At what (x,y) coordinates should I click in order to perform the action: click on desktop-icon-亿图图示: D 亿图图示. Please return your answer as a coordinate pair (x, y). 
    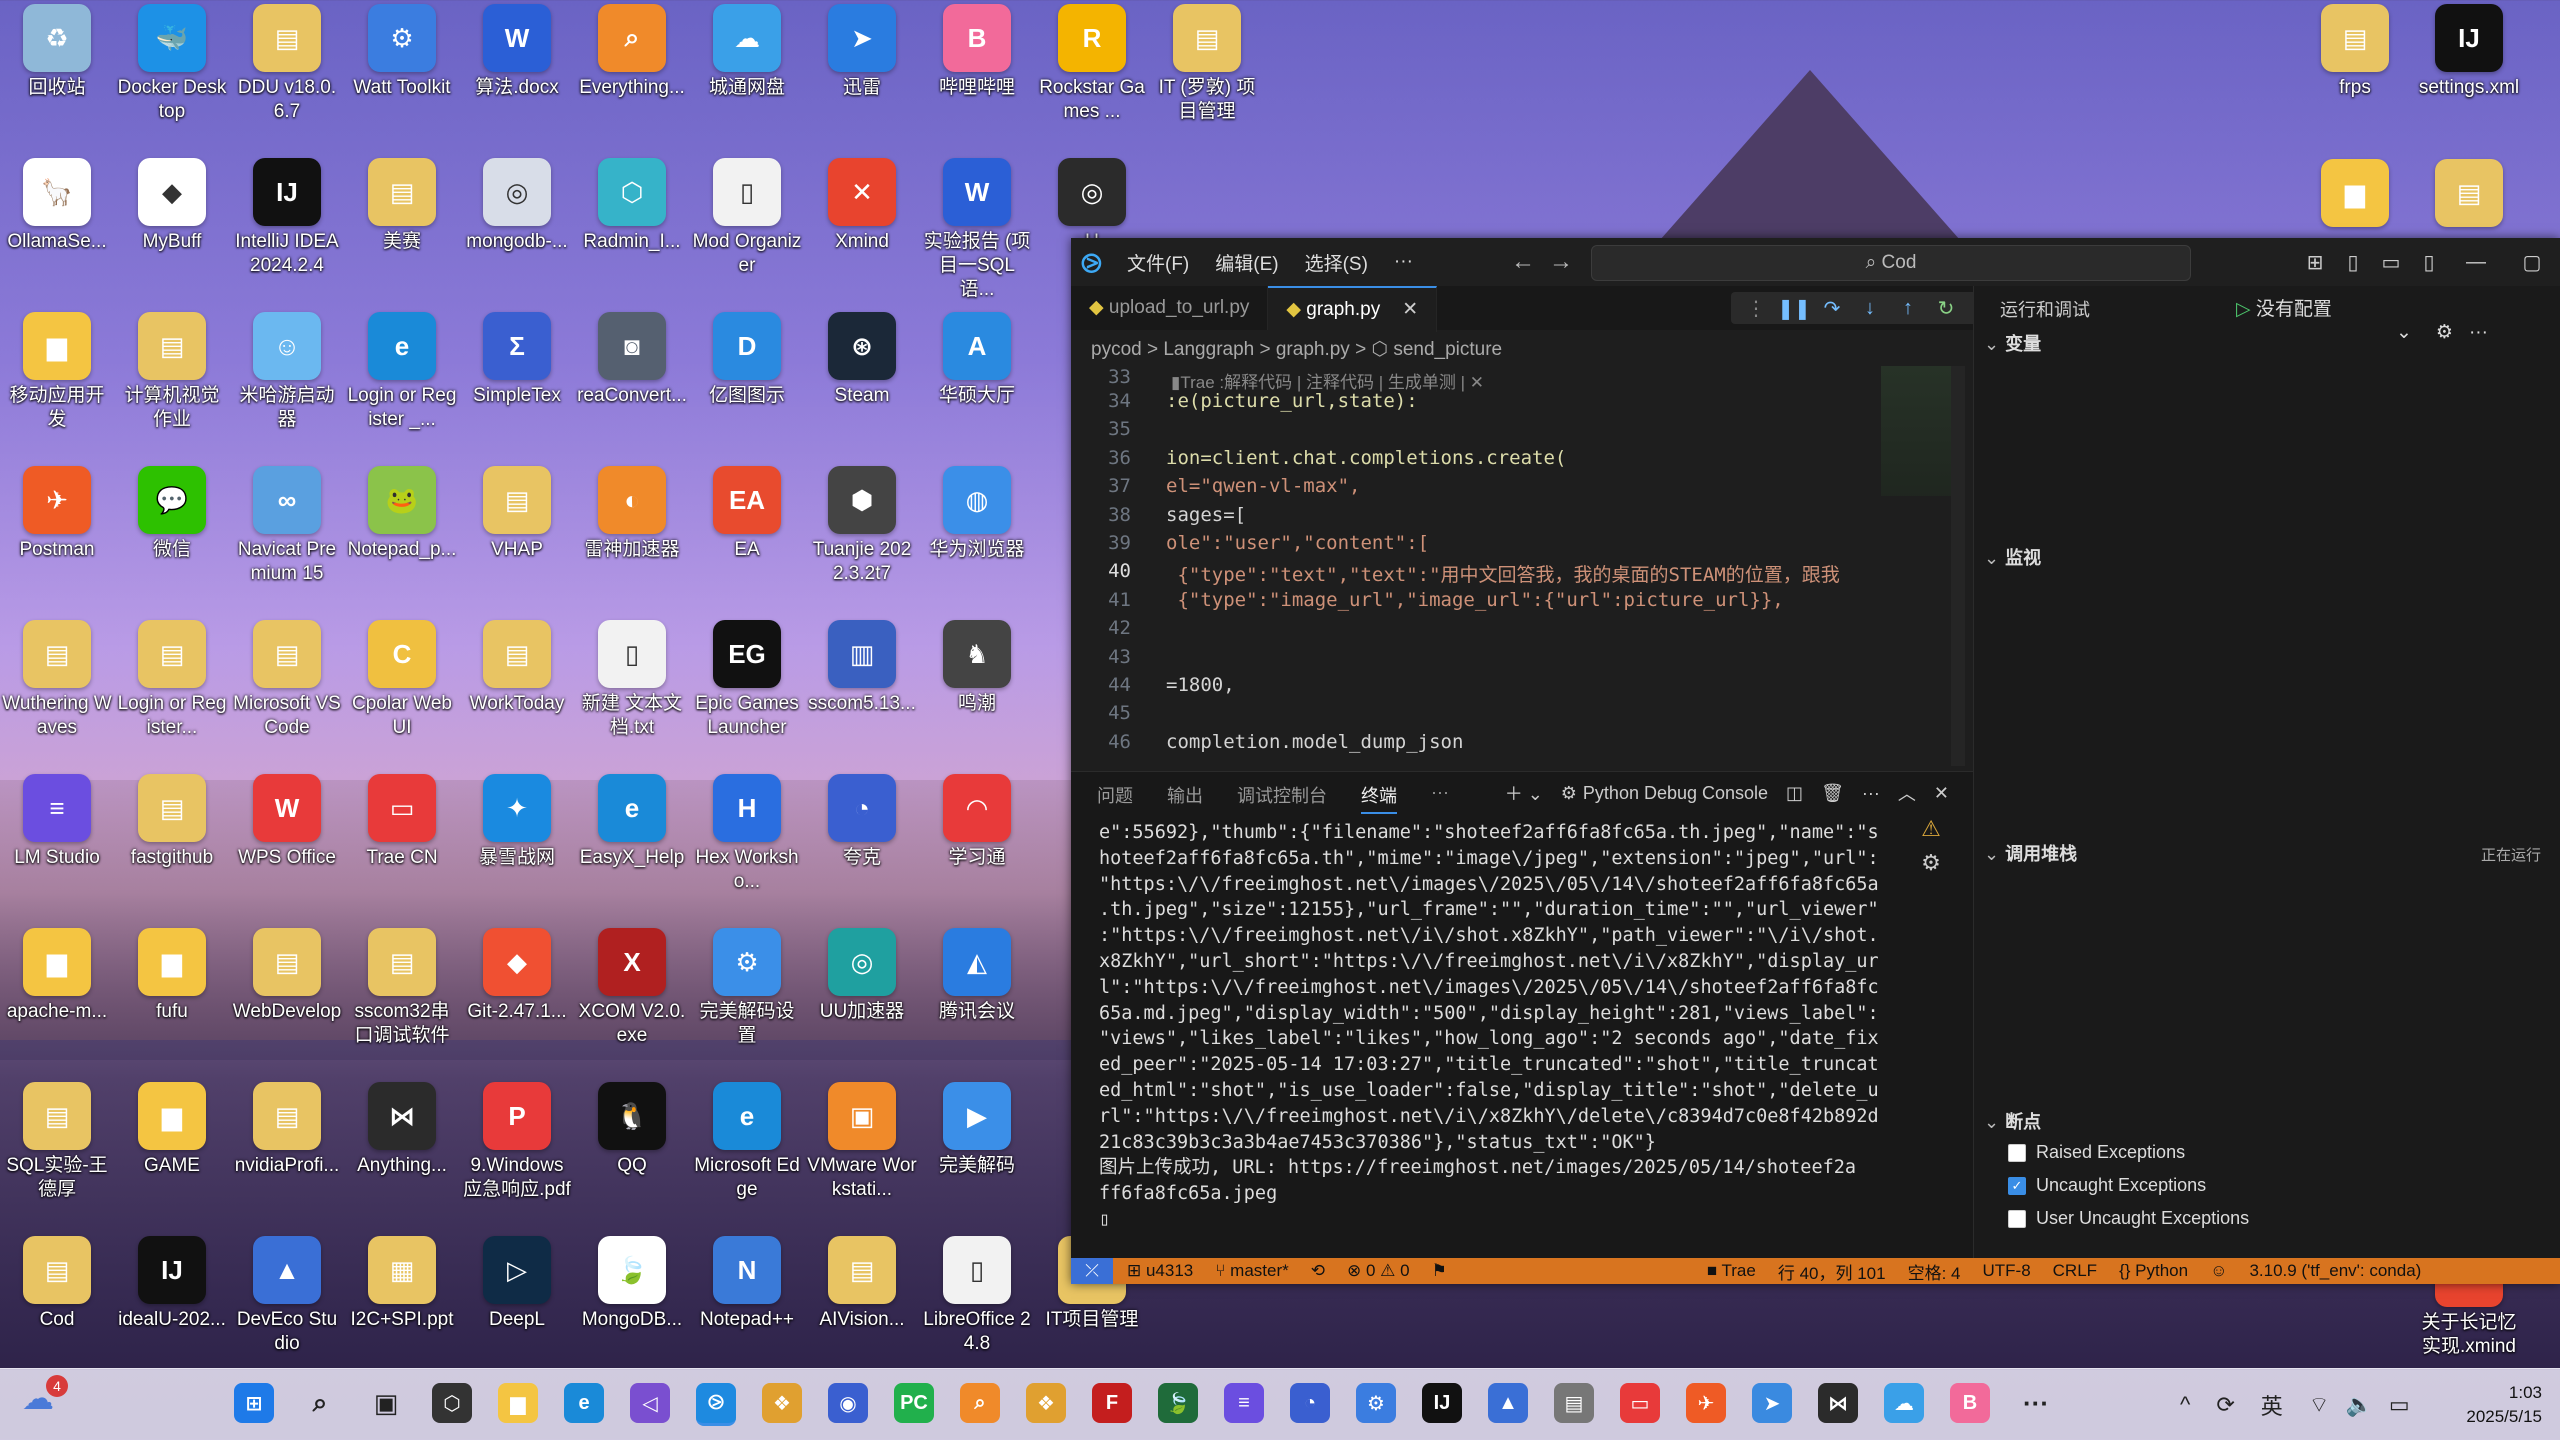
    Looking at the image, I should click on (747, 383).